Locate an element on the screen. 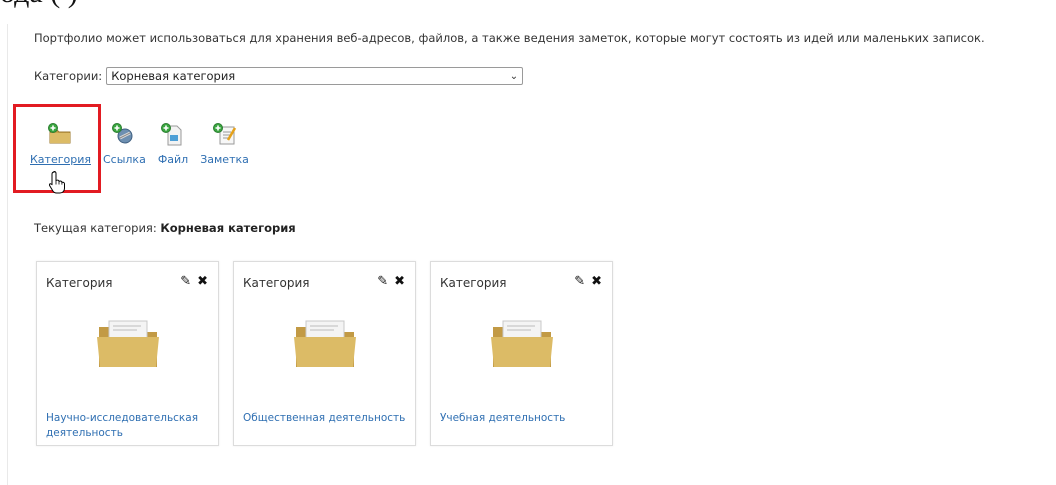 This screenshot has width=1056, height=485. category-select: Корневая категория ⌄ is located at coordinates (315, 76).